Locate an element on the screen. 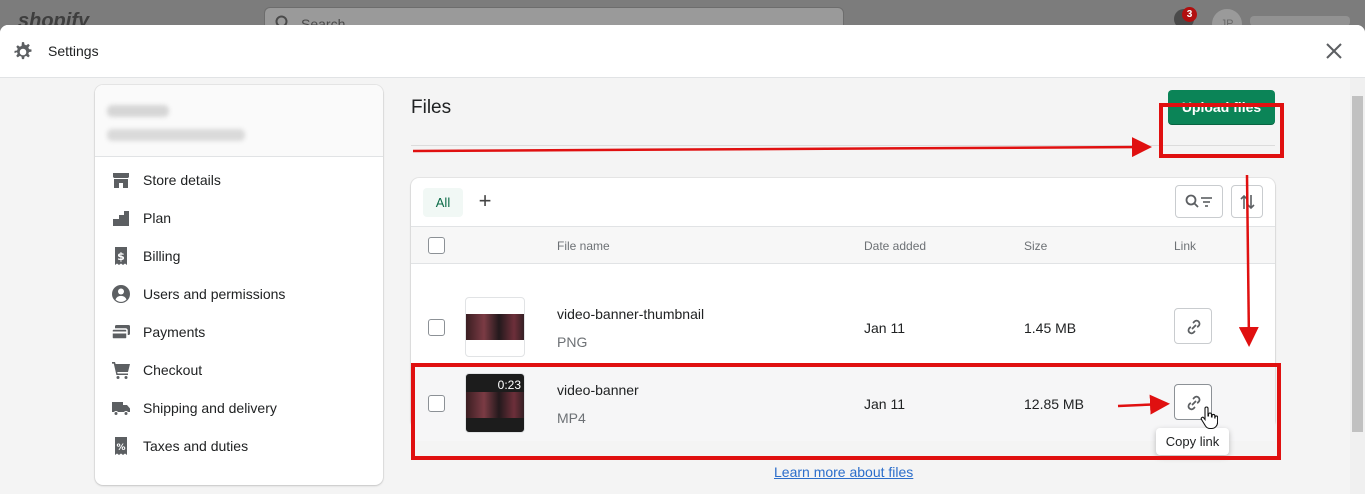  payments-icon is located at coordinates (120, 332).